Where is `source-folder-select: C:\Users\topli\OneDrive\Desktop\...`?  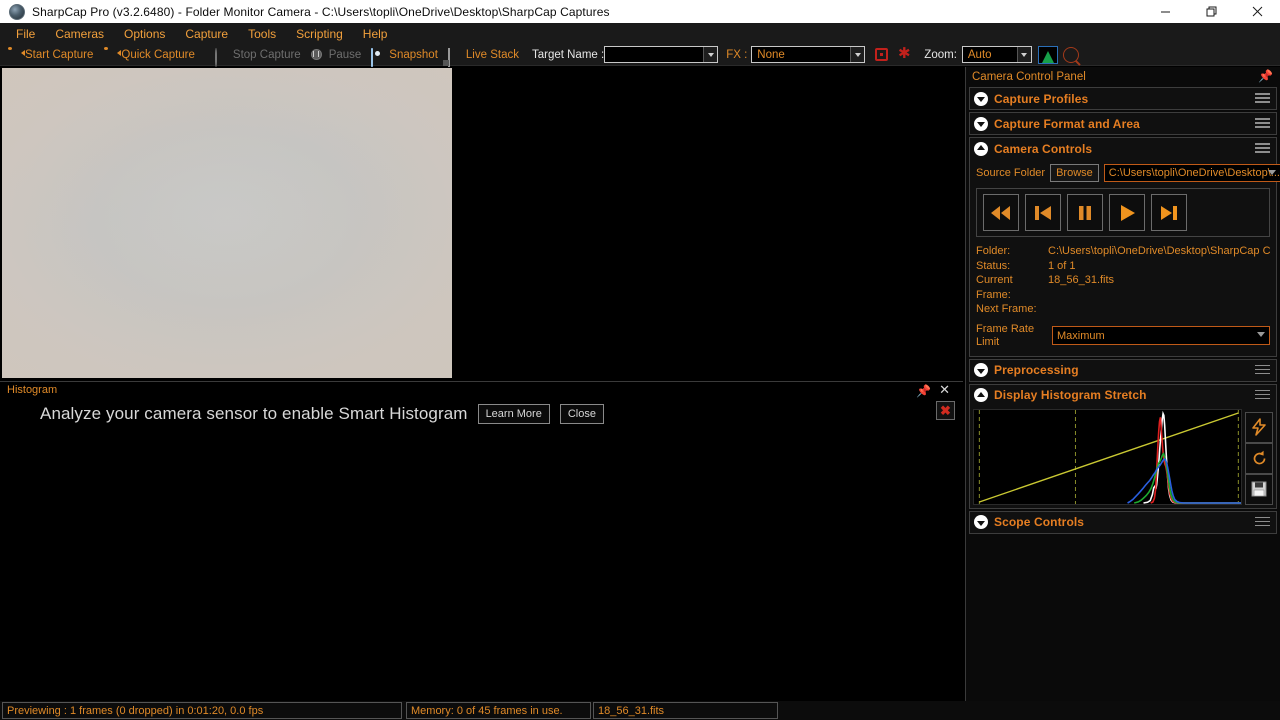
source-folder-select: C:\Users\topli\OneDrive\Desktop\... is located at coordinates (1191, 173).